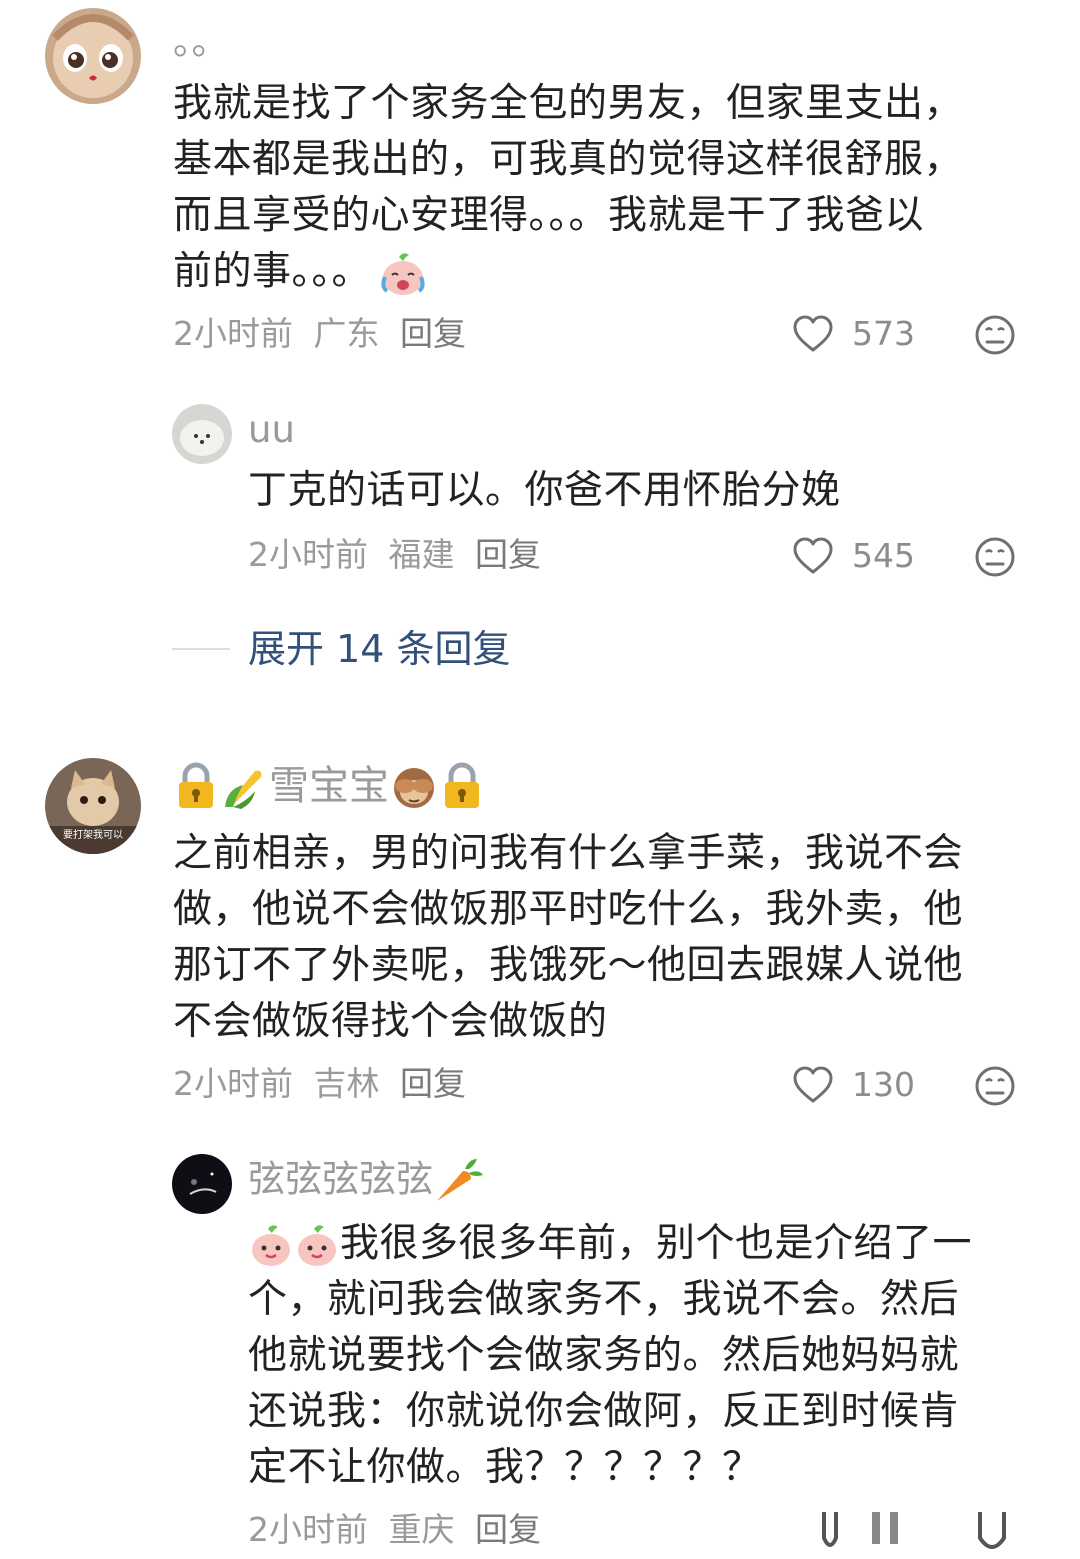 Image resolution: width=1080 pixels, height=1559 pixels. What do you see at coordinates (329, 785) in the screenshot?
I see `commenter-name: 雪宝宝` at bounding box center [329, 785].